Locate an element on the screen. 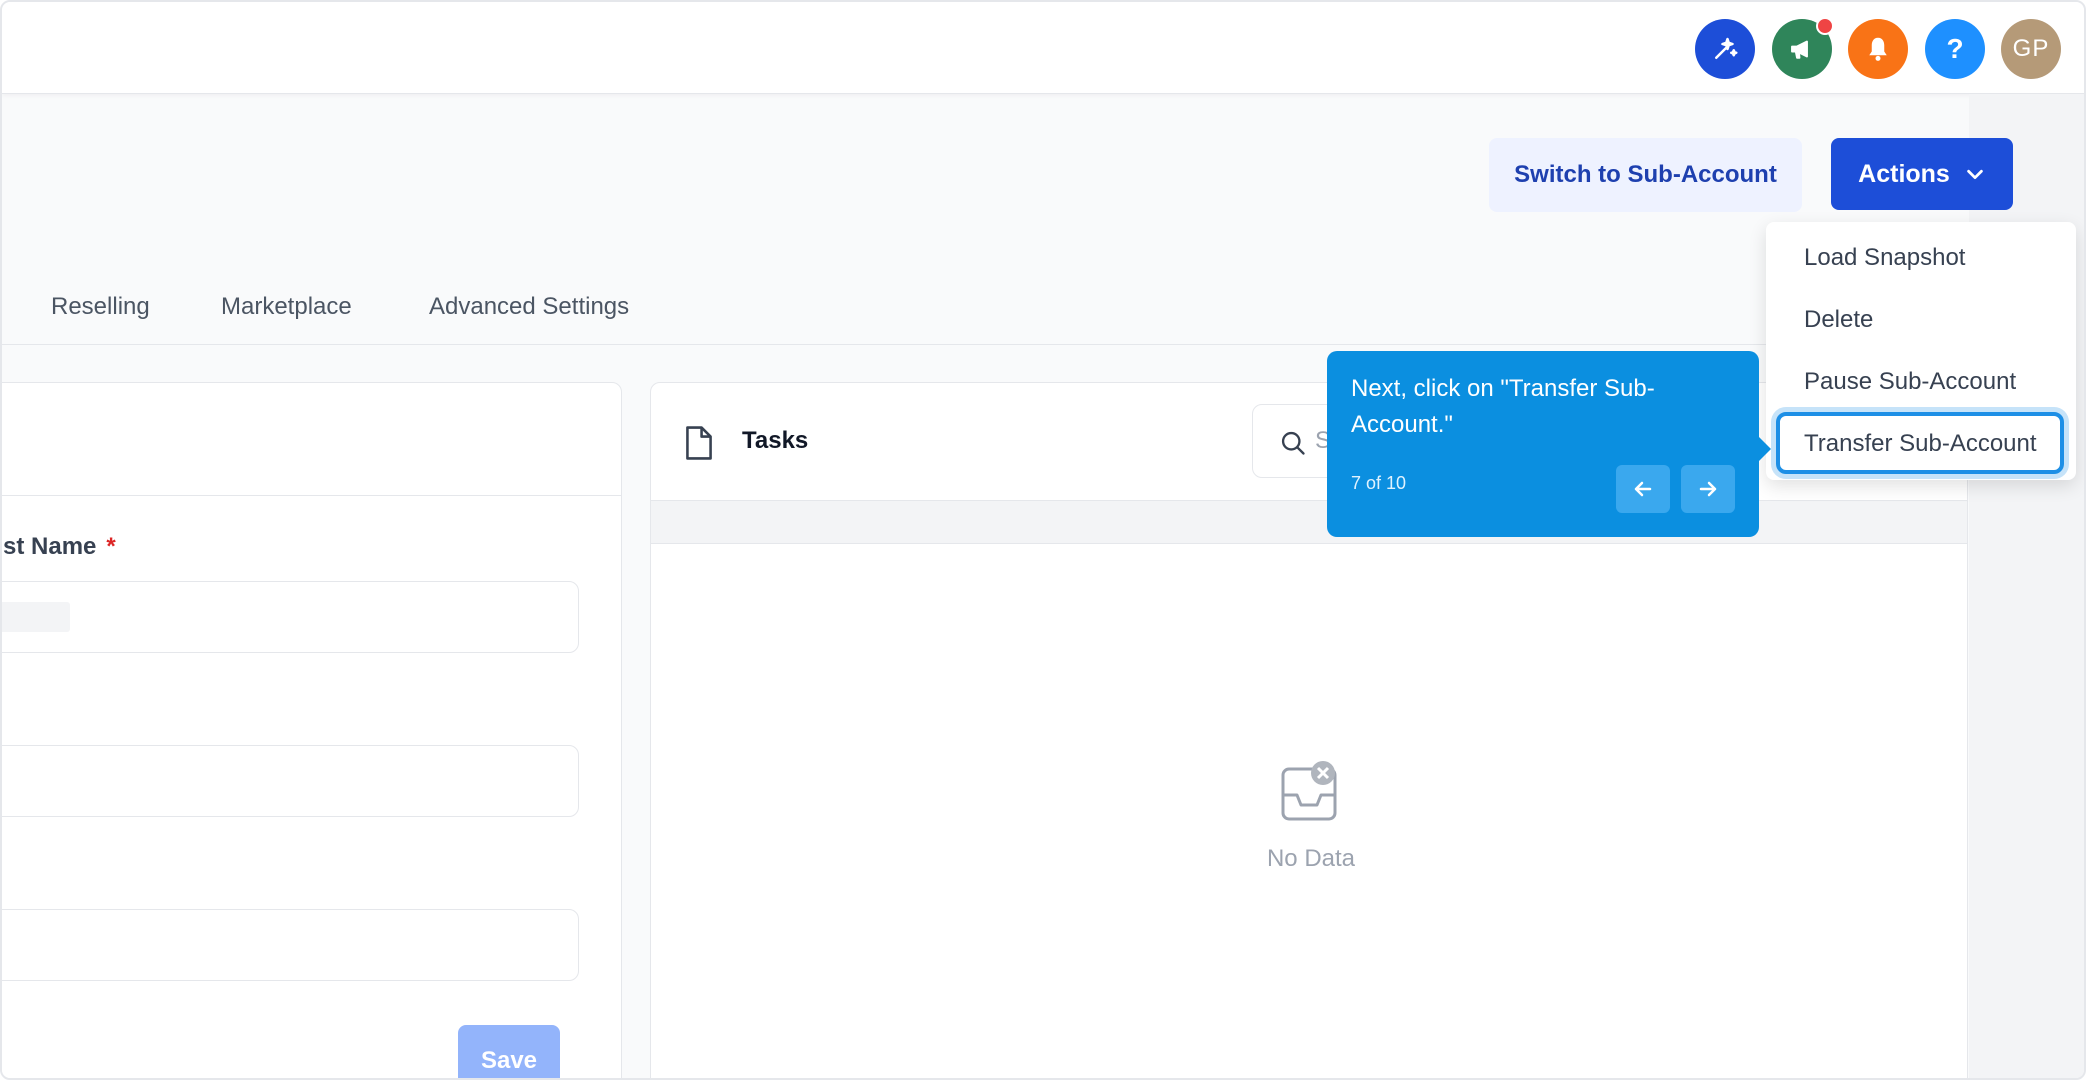 This screenshot has width=2086, height=1080. tabs-divider is located at coordinates (985, 344).